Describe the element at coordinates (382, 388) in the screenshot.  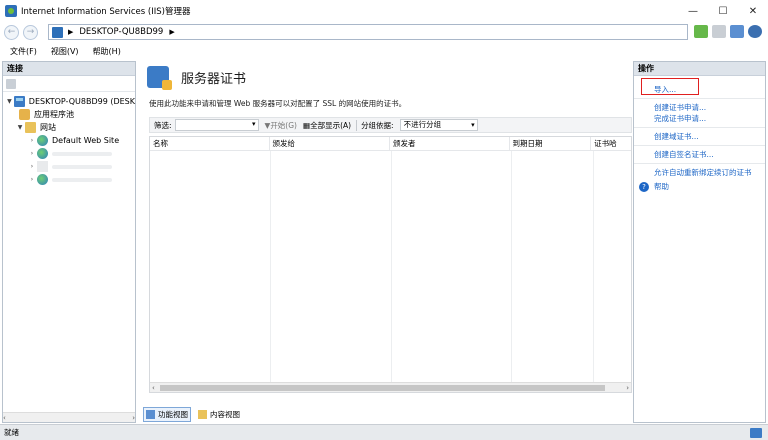
I see `scroll-thumb` at that location.